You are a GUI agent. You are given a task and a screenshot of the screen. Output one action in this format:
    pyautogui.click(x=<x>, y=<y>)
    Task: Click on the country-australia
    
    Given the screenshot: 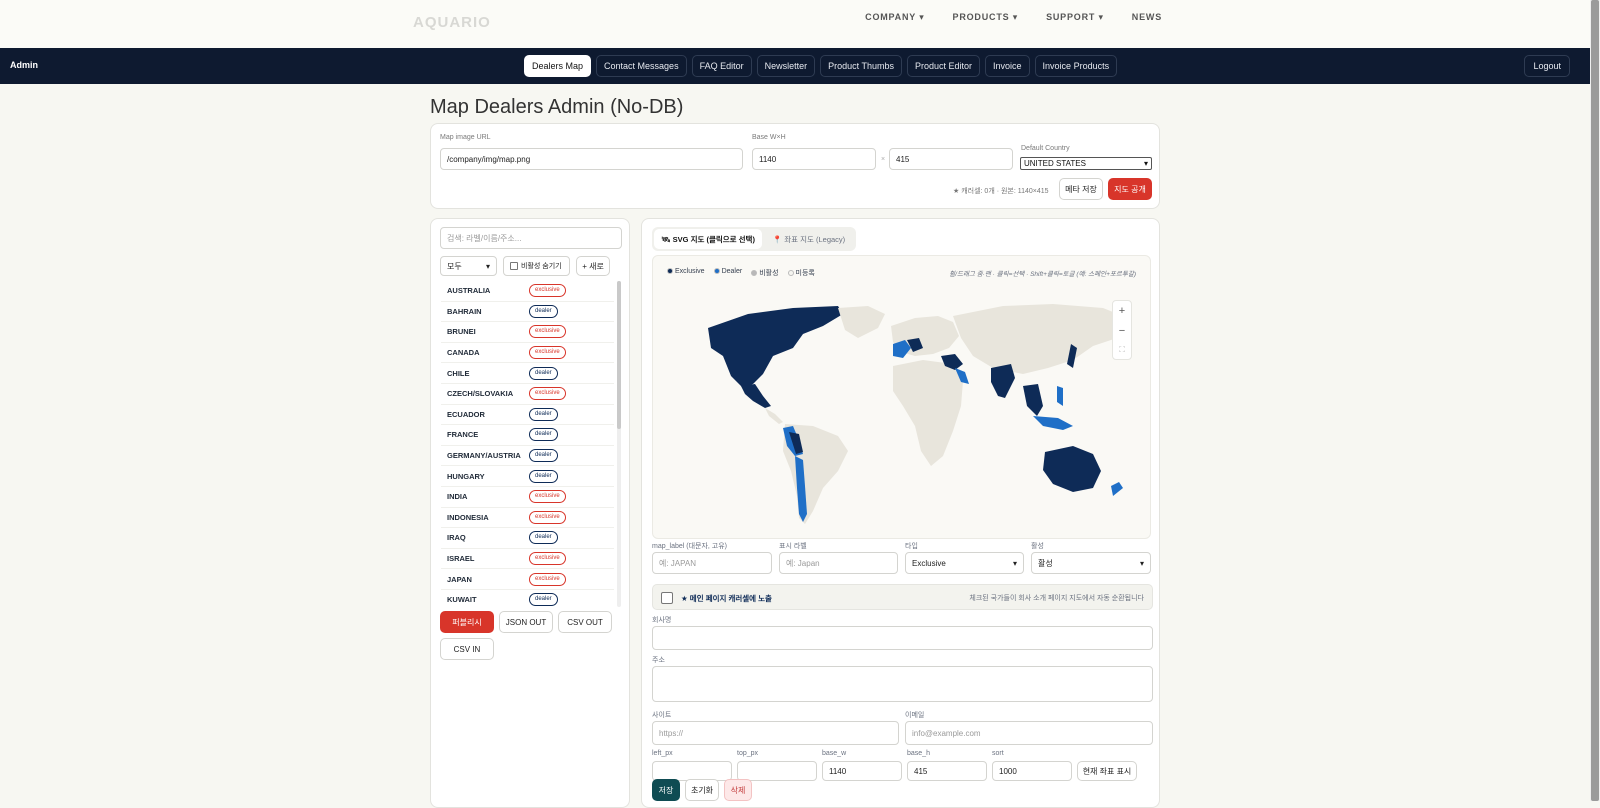 What is the action you would take?
    pyautogui.click(x=1072, y=469)
    